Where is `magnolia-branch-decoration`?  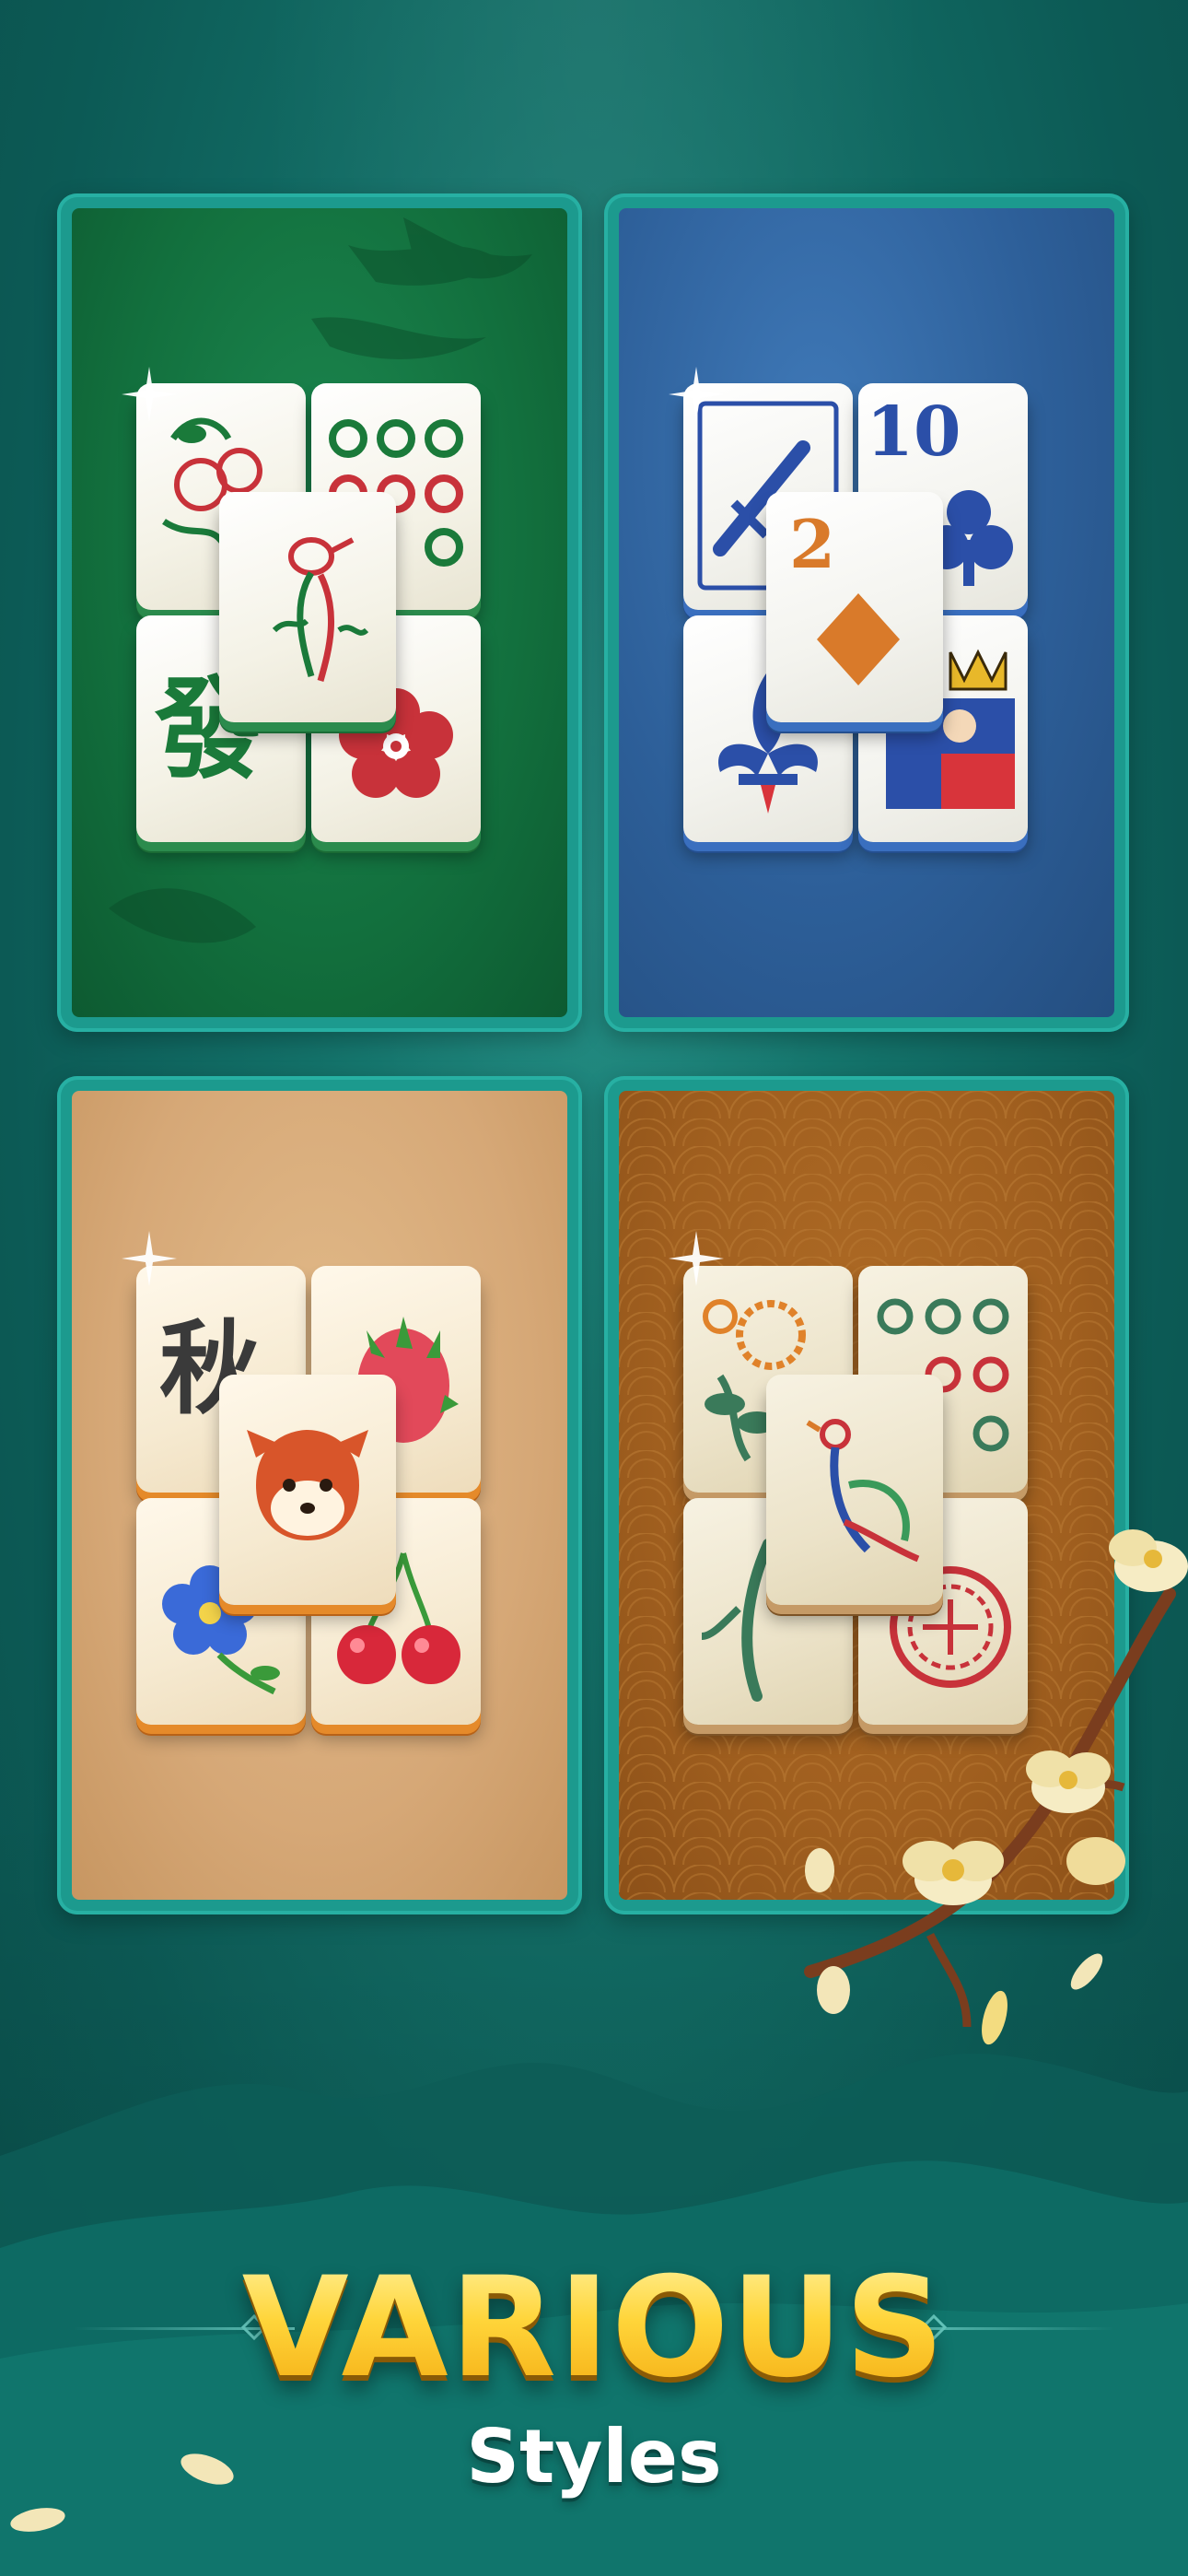
magnolia-branch-decoration is located at coordinates (996, 1787).